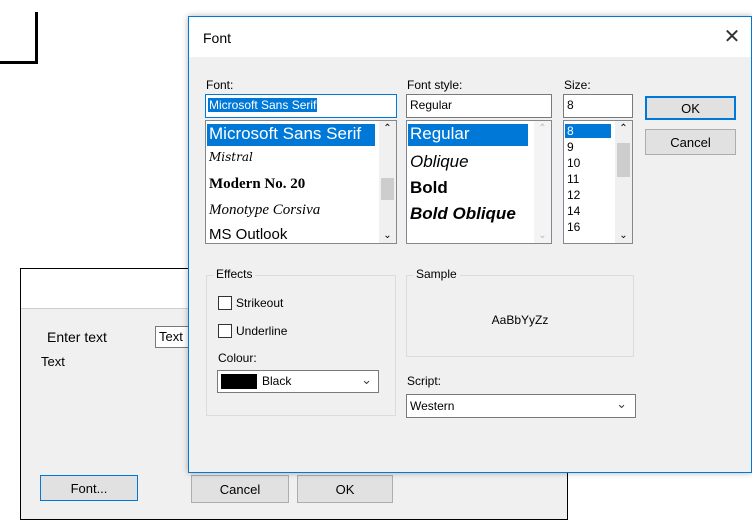 The width and height of the screenshot is (752, 525). I want to click on size-item-11: 11, so click(573, 179).